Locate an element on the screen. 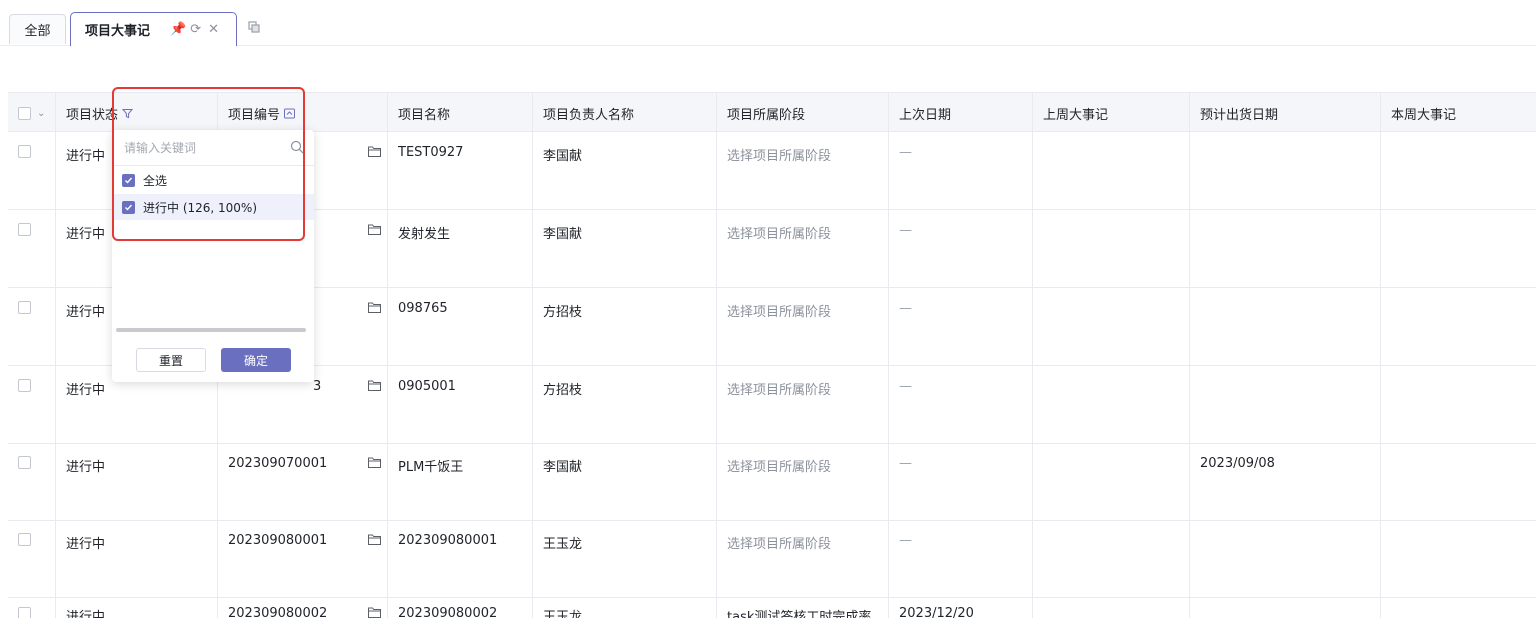 The height and width of the screenshot is (618, 1536). tab-project-events: 项目大事记 📌 ⟳ ✕ is located at coordinates (153, 29).